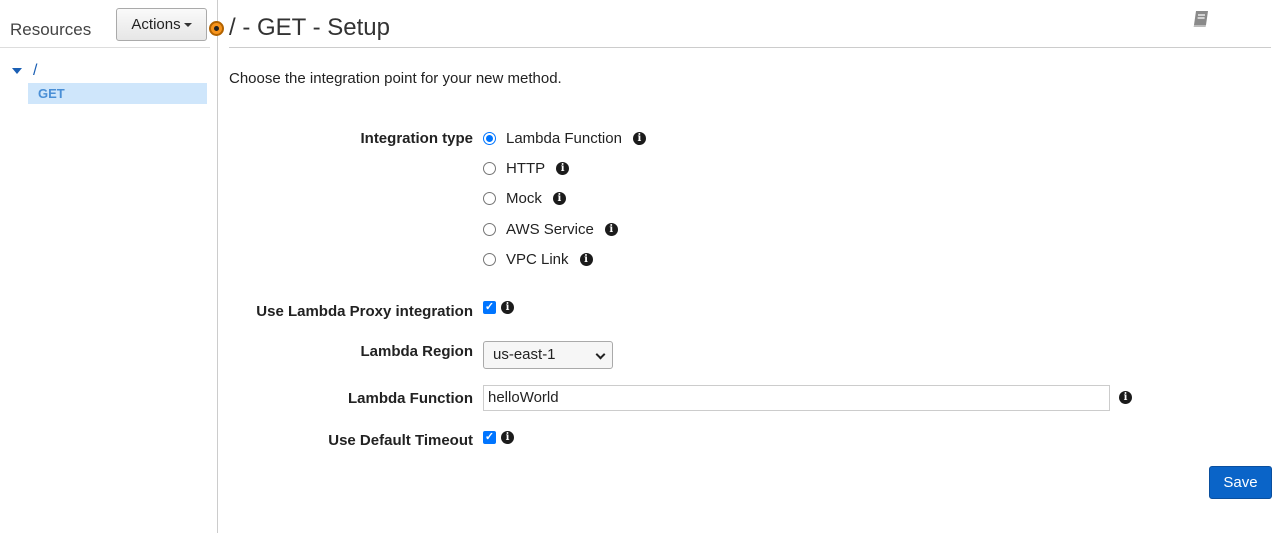  What do you see at coordinates (498, 437) in the screenshot?
I see `timeout-option: ✓ i` at bounding box center [498, 437].